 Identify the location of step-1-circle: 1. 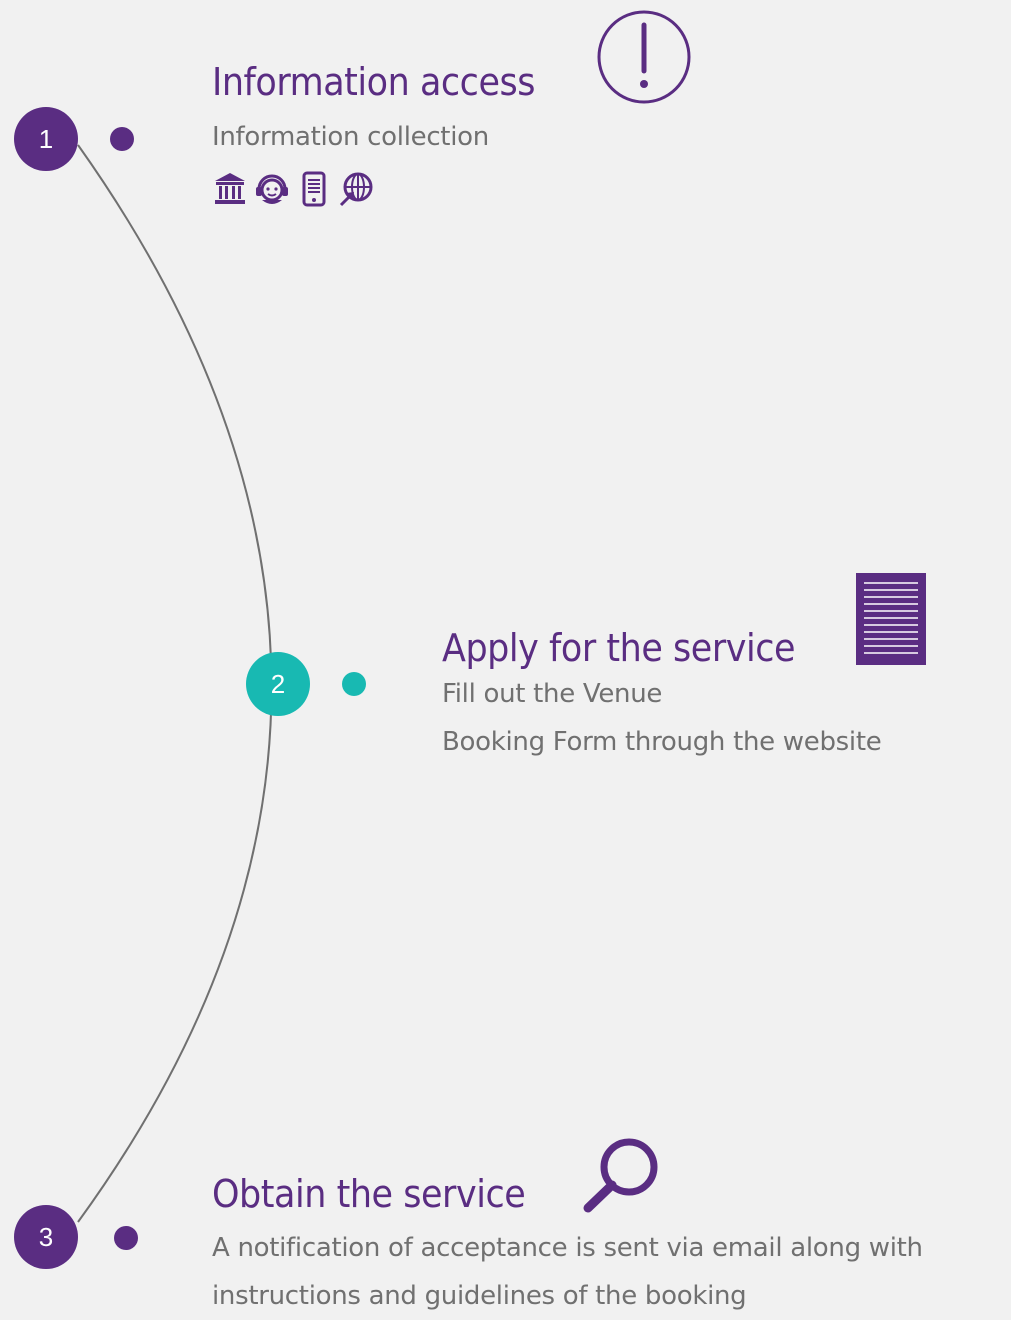
(46, 139).